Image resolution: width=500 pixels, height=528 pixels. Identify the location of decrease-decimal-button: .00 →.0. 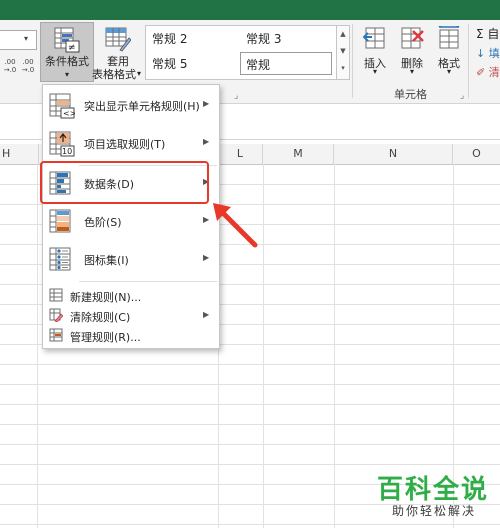
(28, 67).